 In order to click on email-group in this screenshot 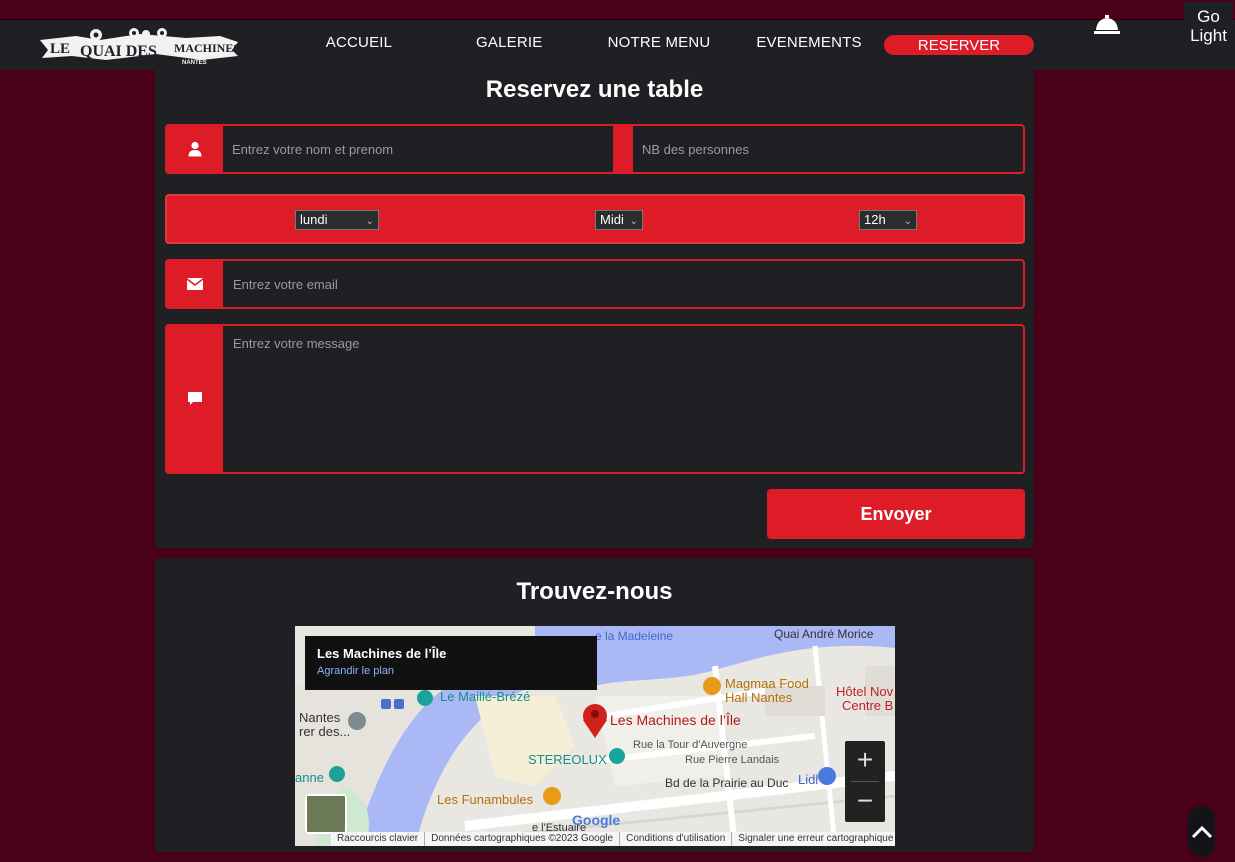, I will do `click(595, 284)`.